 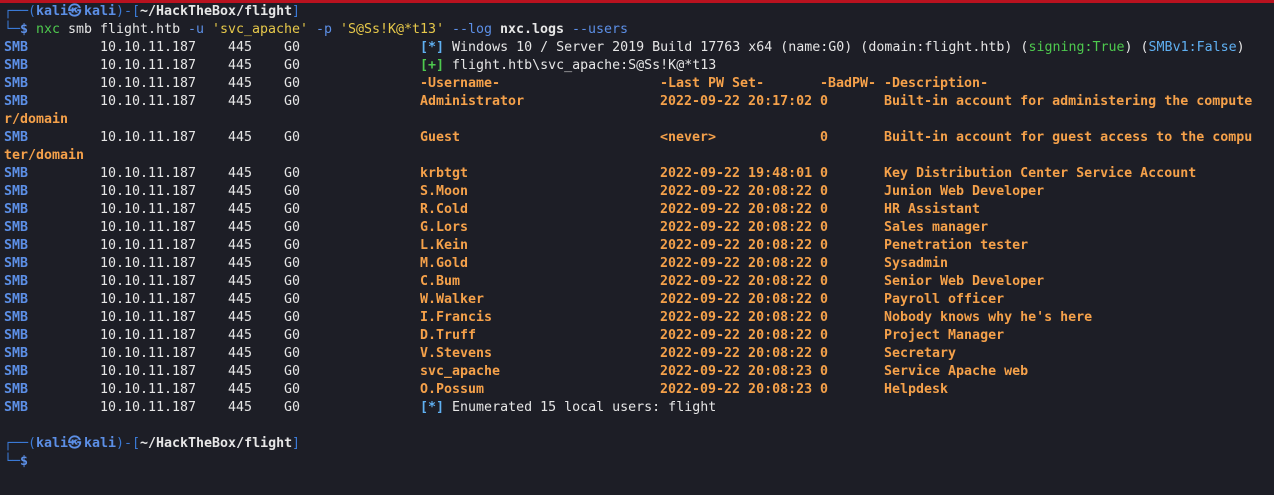 I want to click on prompt-path: ~/HackTheBox/flight, so click(x=216, y=11).